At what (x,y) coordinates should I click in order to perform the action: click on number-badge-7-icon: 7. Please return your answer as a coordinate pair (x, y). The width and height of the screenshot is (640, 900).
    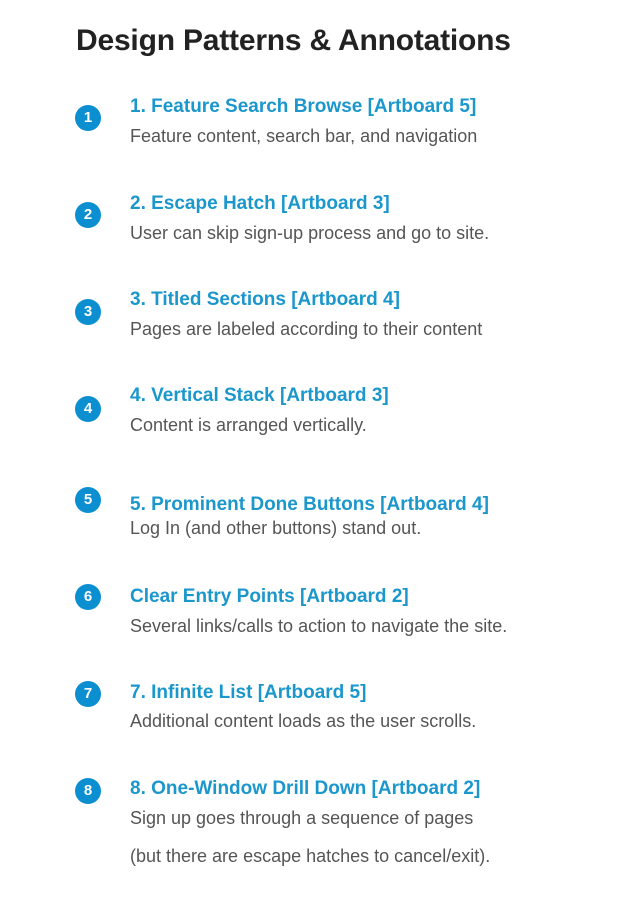
    Looking at the image, I should click on (88, 694).